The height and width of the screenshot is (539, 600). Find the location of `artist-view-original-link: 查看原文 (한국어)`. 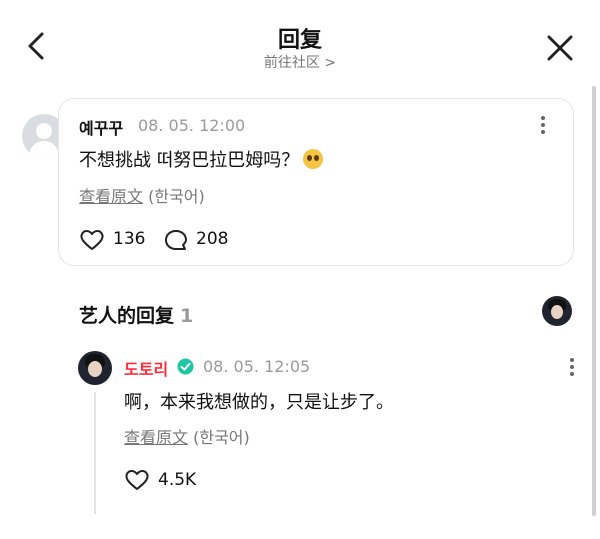

artist-view-original-link: 查看原文 (한국어) is located at coordinates (187, 436).